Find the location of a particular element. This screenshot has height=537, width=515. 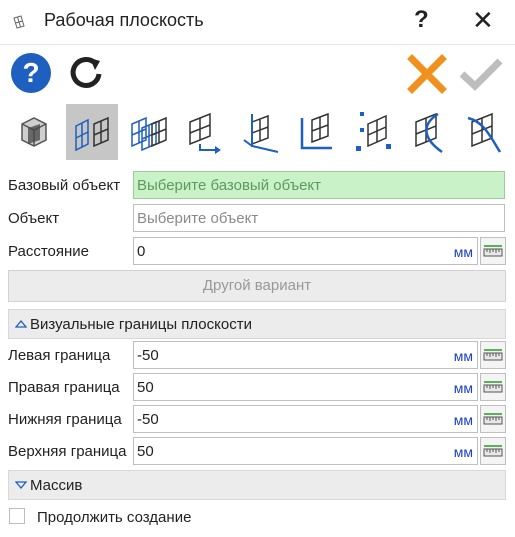

mode-plane-surface is located at coordinates (484, 132).